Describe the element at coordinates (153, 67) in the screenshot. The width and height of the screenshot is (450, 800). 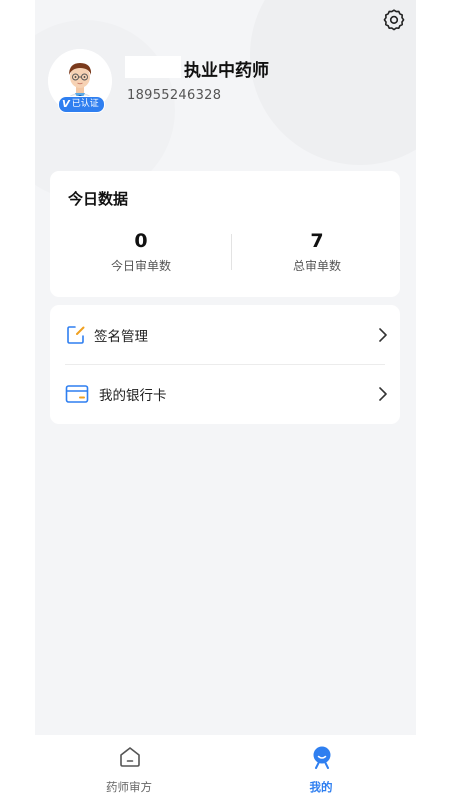
I see `redacted-name` at that location.